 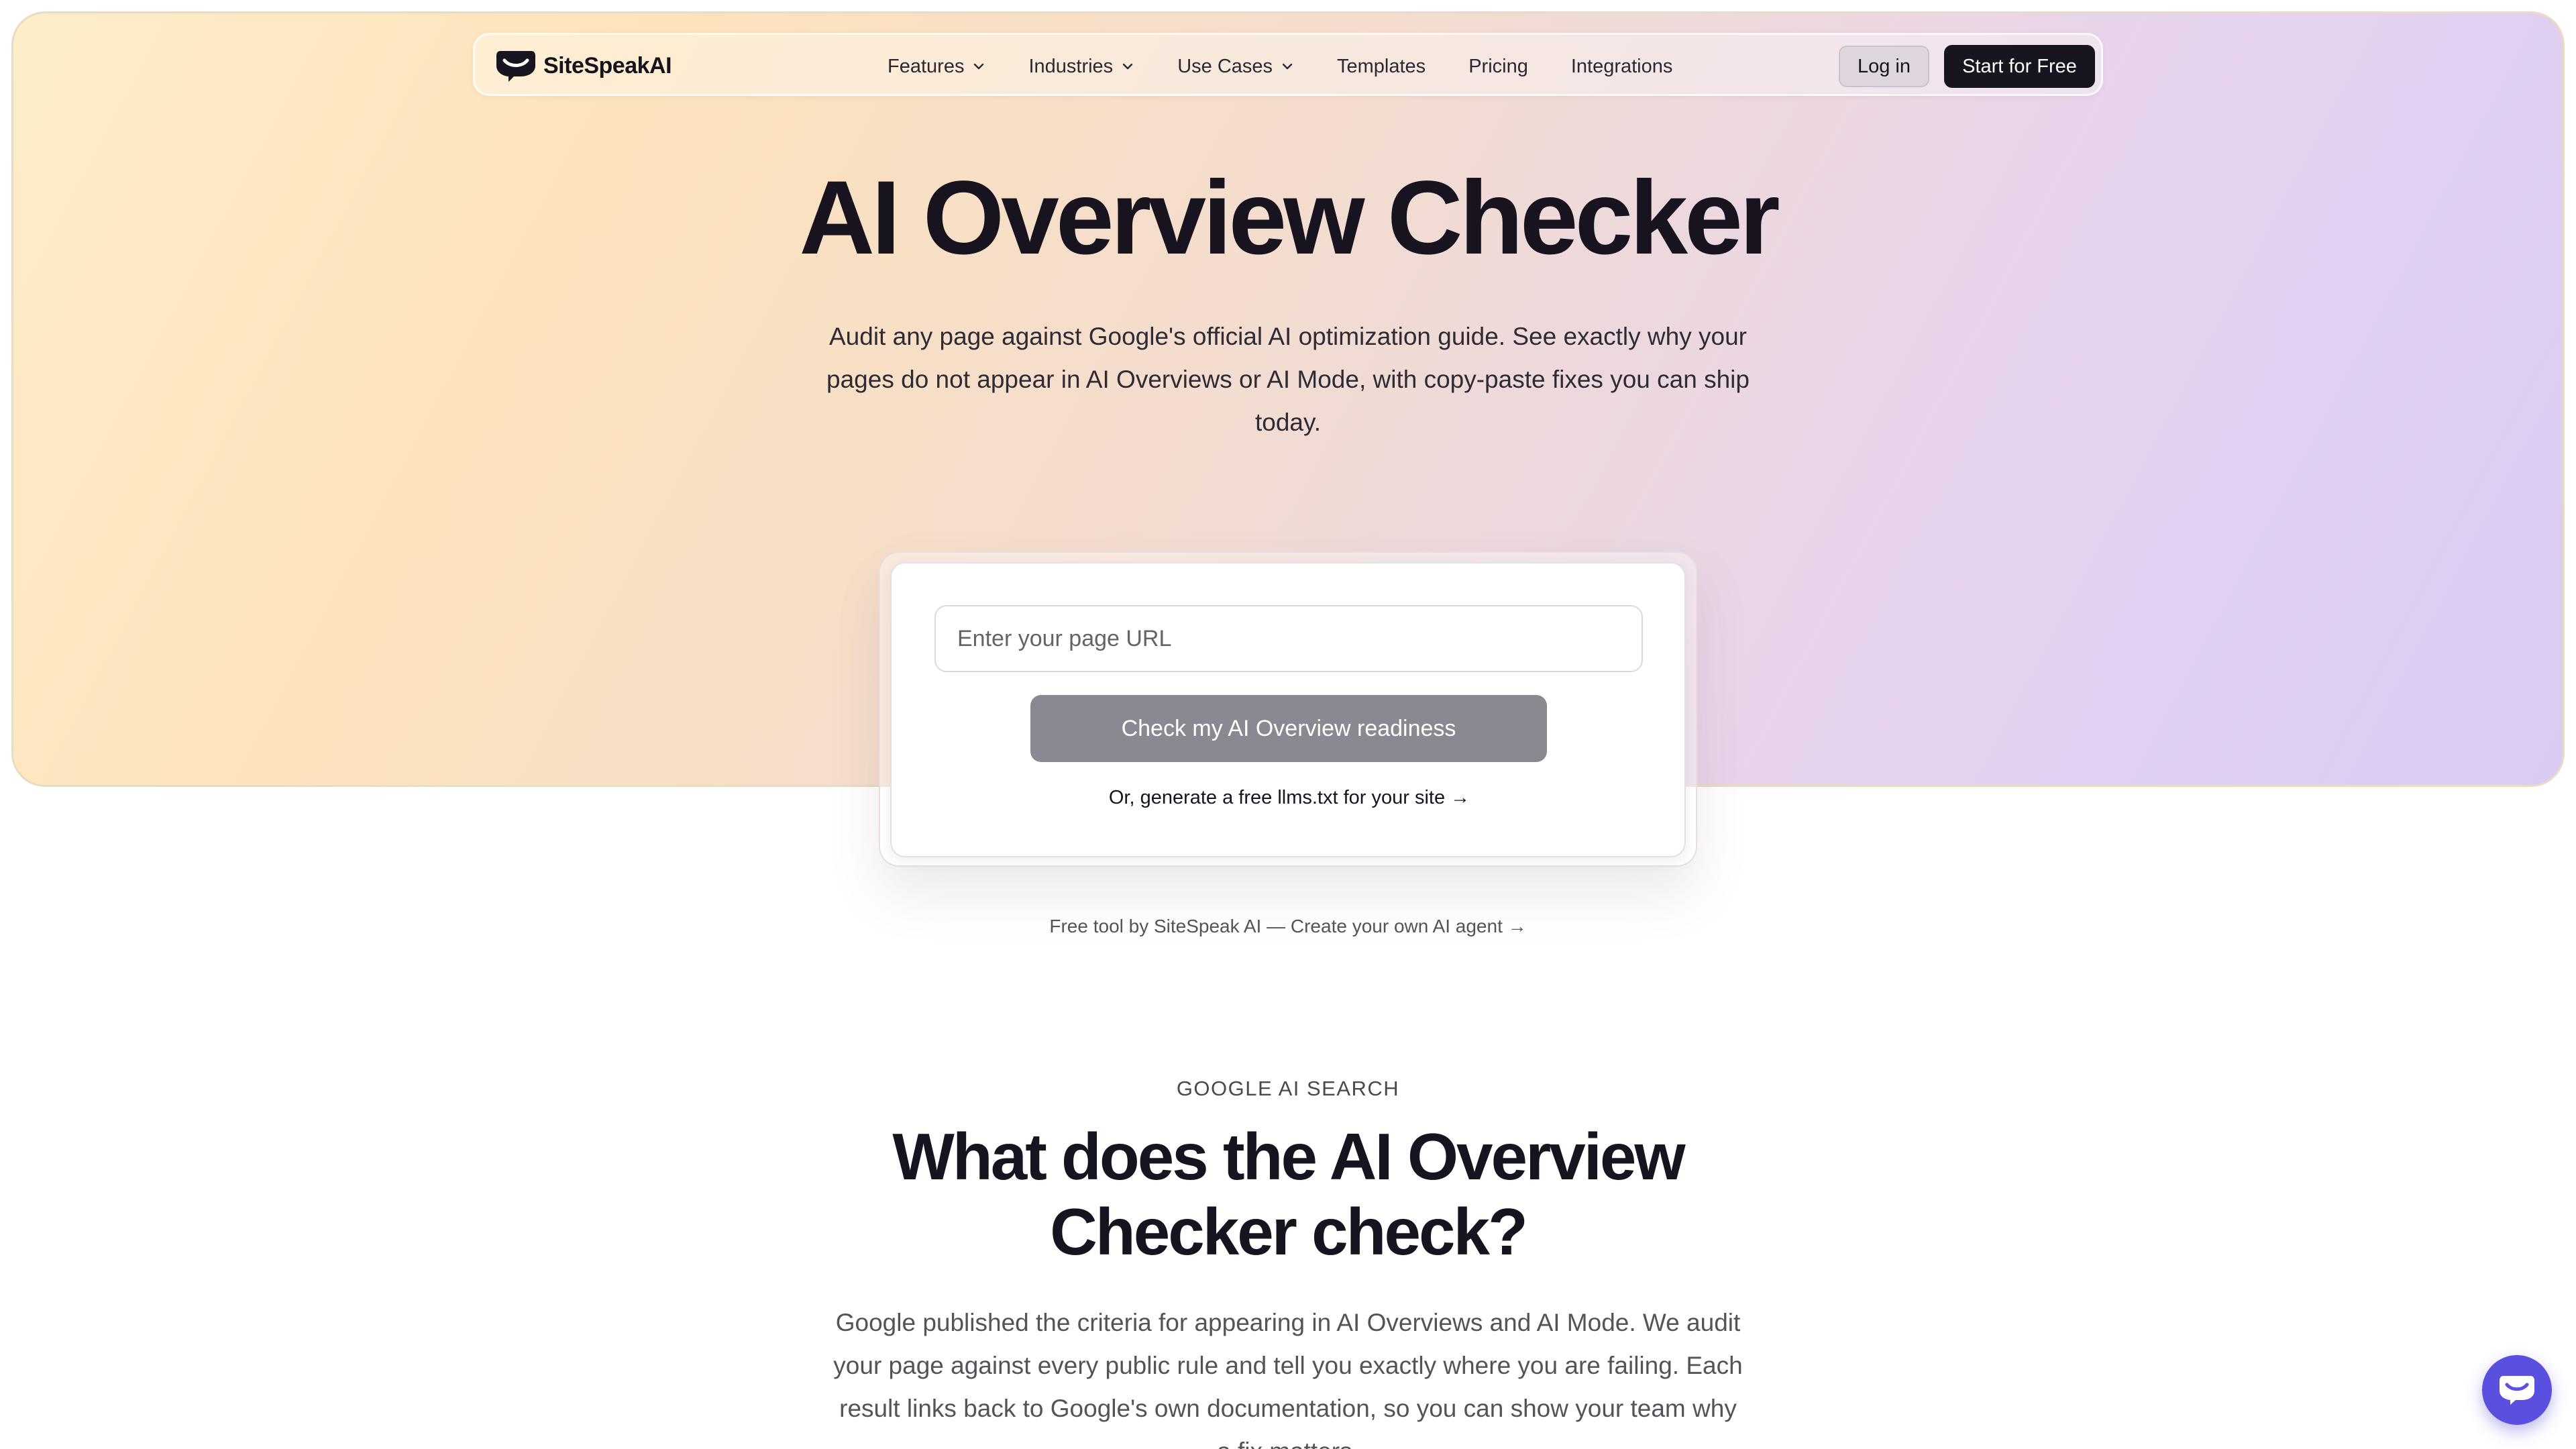 I want to click on url-input, so click(x=1288, y=638).